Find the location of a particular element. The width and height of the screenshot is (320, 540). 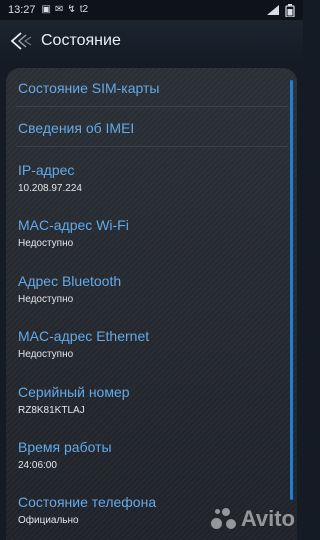

avito-watermark: Avito is located at coordinates (252, 519).